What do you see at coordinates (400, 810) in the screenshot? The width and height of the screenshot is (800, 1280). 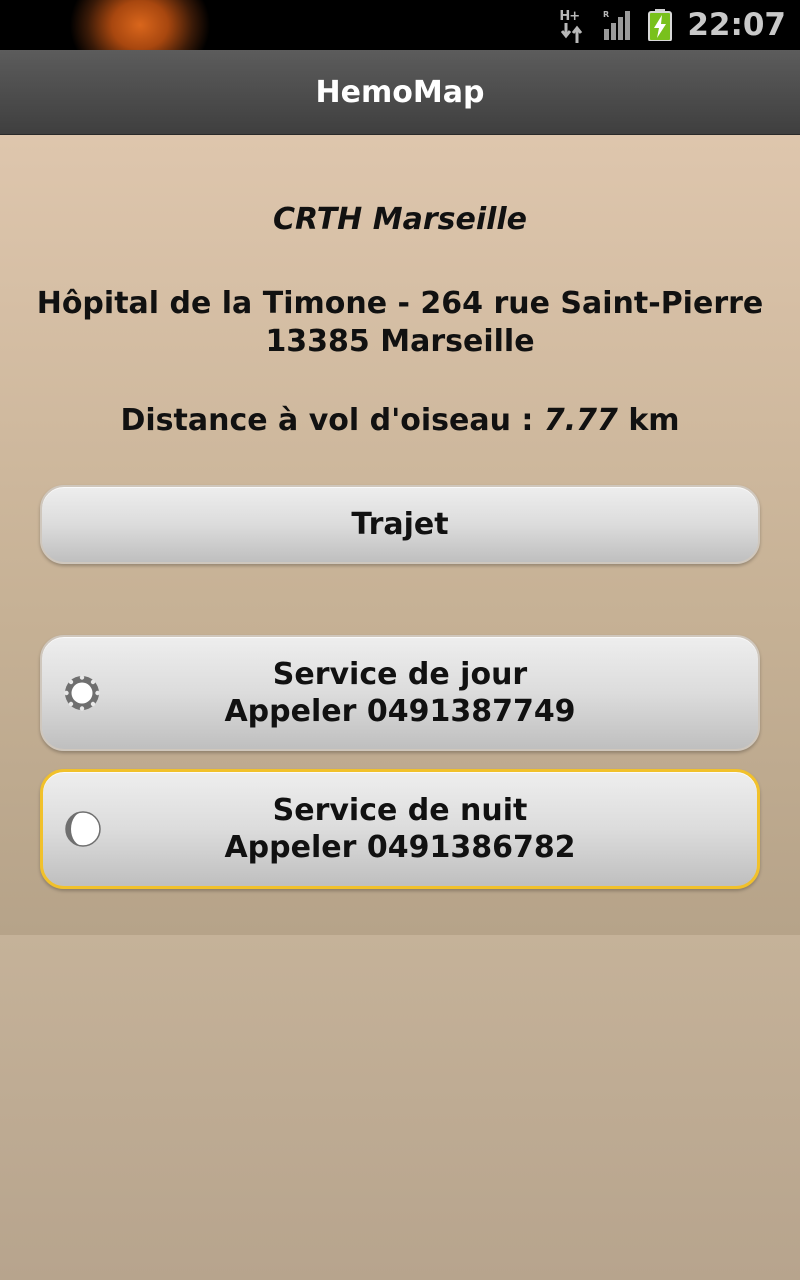 I see `night-service-title: Service de nuit` at bounding box center [400, 810].